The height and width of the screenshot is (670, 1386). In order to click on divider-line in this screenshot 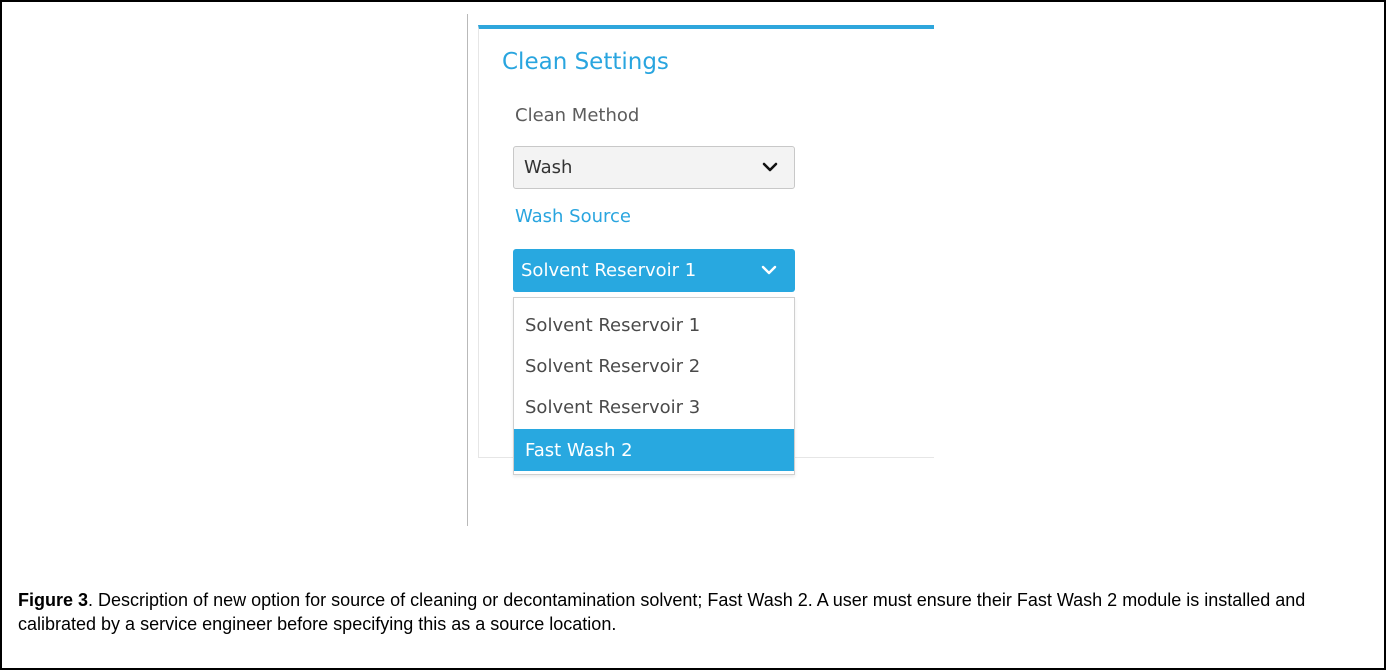, I will do `click(467, 270)`.